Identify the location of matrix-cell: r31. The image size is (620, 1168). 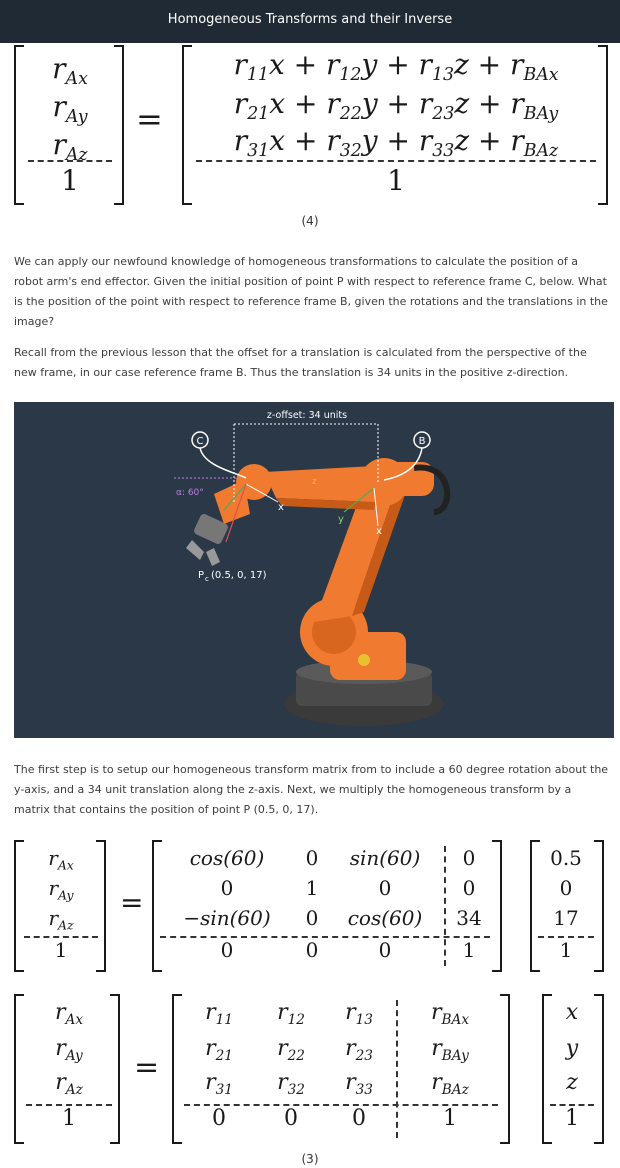
(219, 1084).